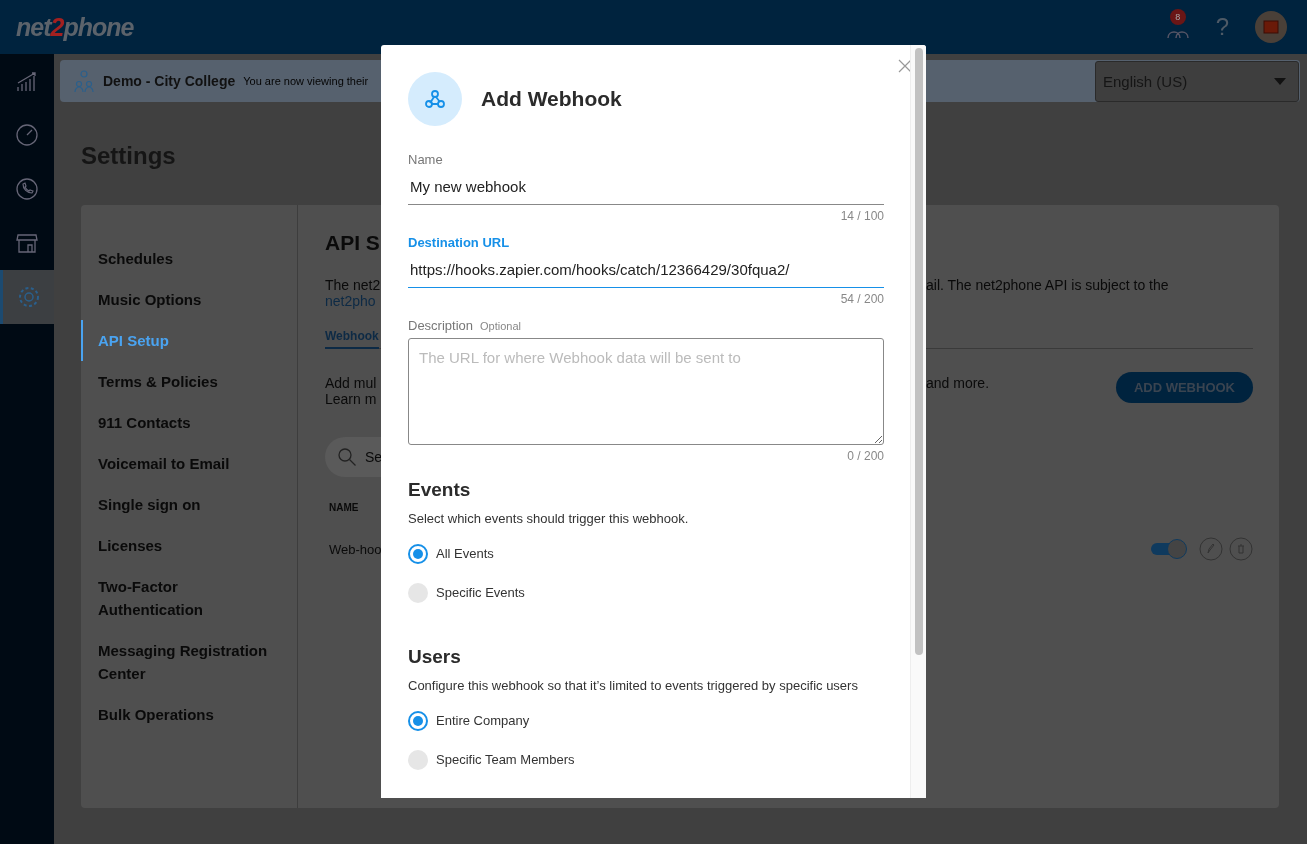 The height and width of the screenshot is (844, 1307). What do you see at coordinates (27, 243) in the screenshot?
I see `store-icon` at bounding box center [27, 243].